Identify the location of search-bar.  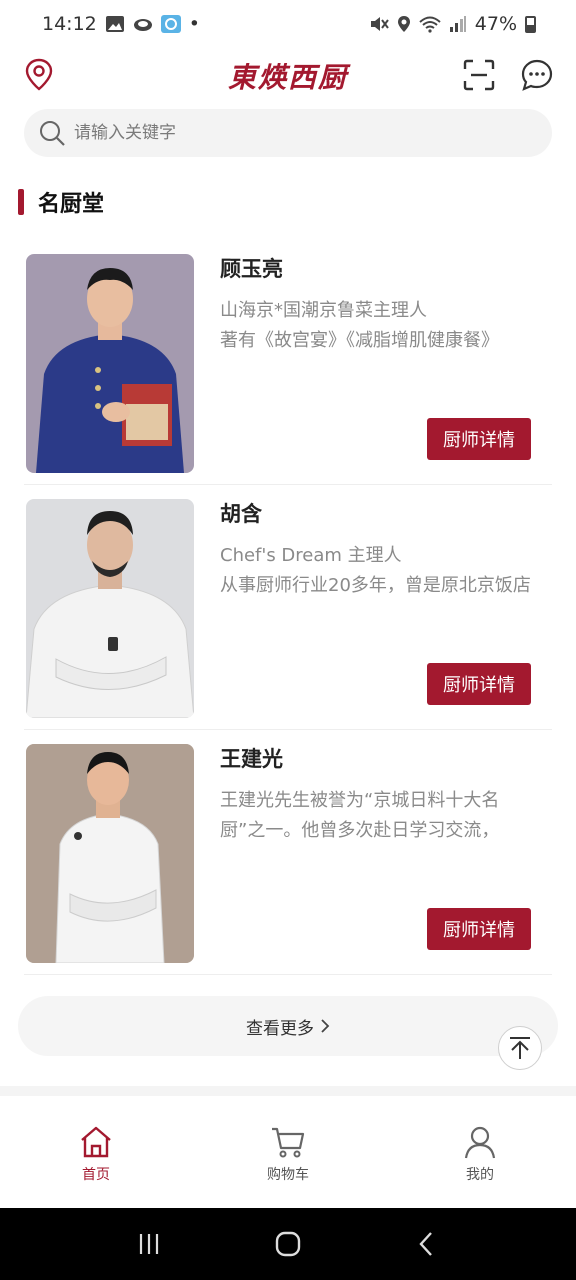
(288, 133).